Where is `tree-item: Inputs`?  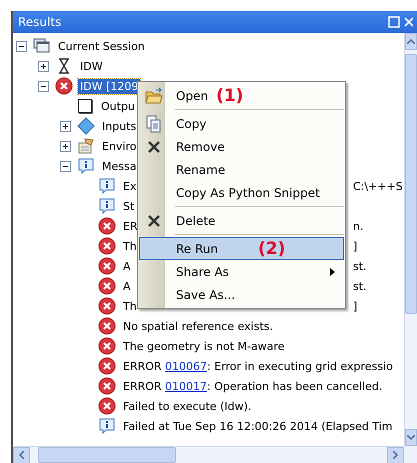
tree-item: Inputs is located at coordinates (119, 126).